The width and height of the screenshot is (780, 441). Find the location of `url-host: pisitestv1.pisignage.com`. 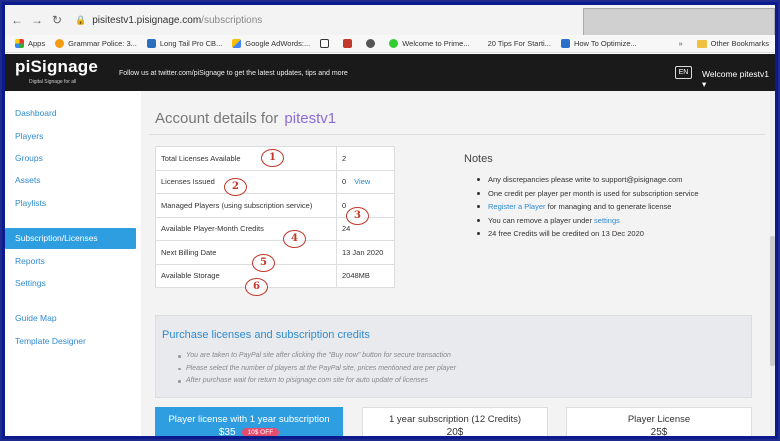

url-host: pisitestv1.pisignage.com is located at coordinates (147, 20).